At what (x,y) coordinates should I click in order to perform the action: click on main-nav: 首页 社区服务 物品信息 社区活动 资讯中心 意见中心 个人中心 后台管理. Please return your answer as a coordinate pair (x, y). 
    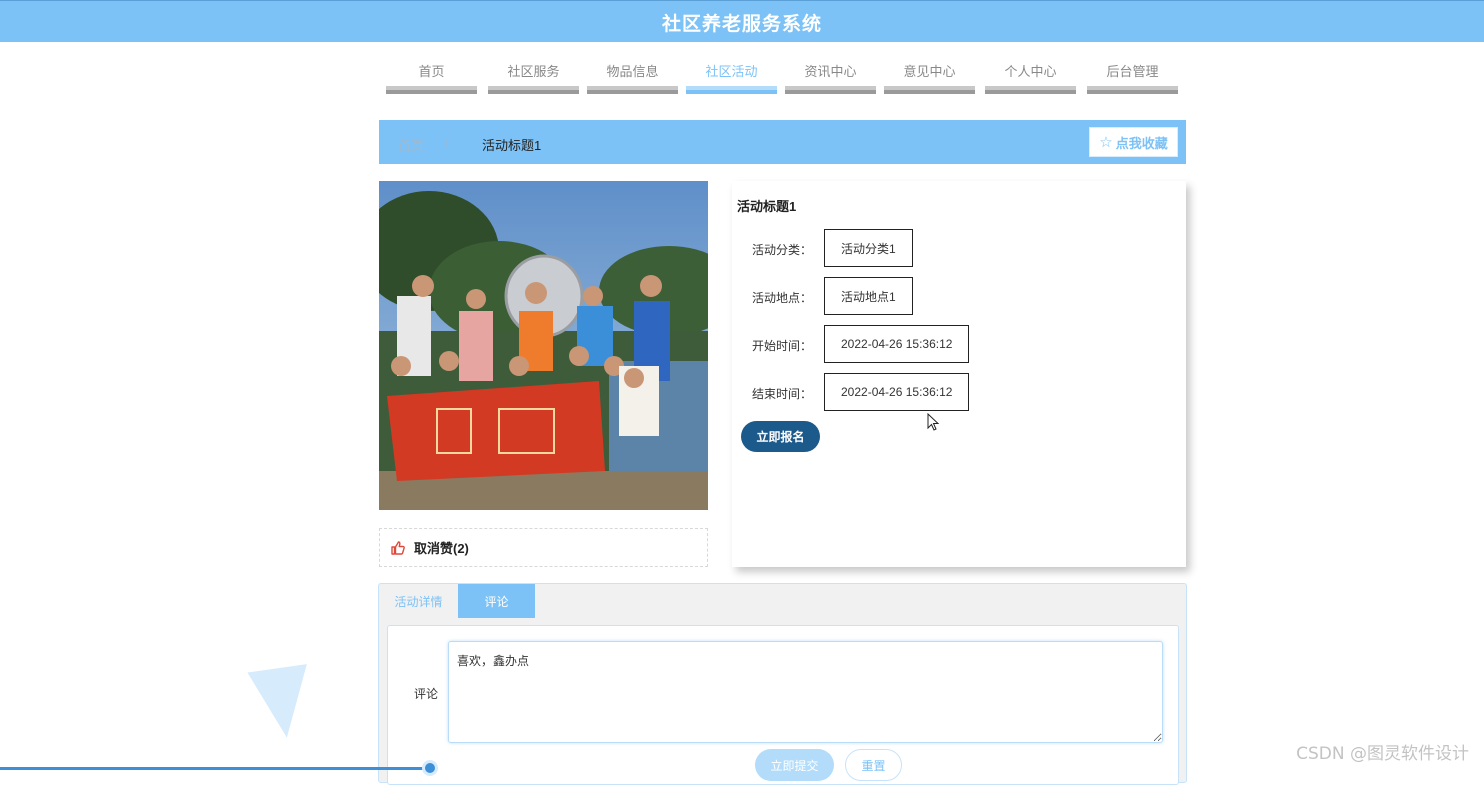
    Looking at the image, I should click on (742, 76).